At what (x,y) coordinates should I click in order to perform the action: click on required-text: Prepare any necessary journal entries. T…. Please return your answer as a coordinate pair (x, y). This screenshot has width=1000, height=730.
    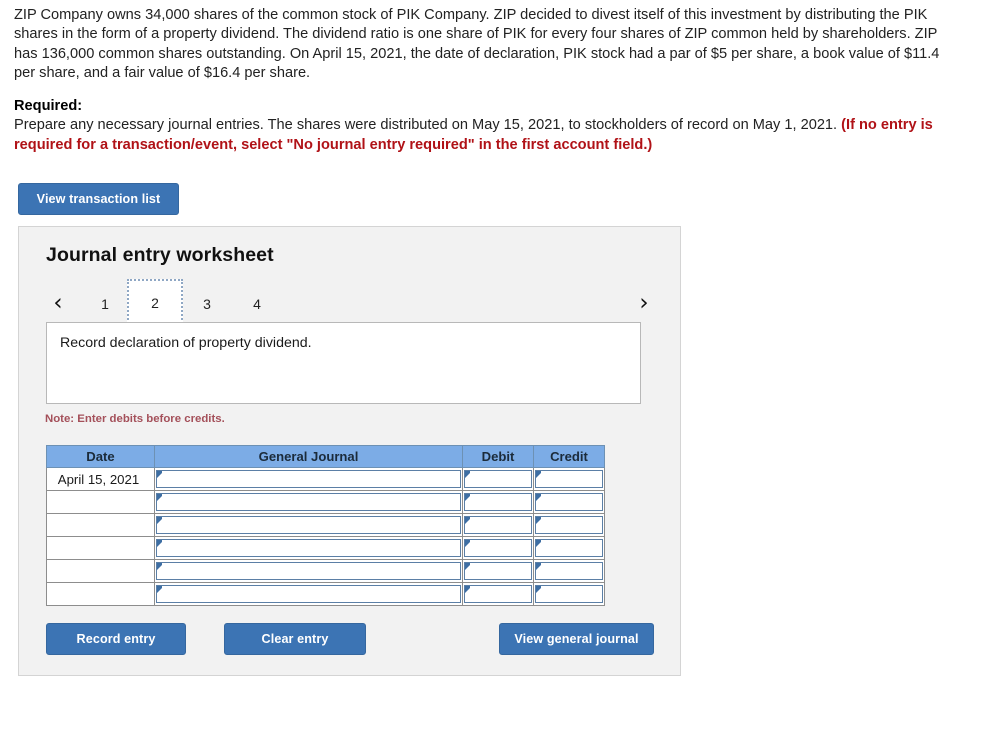
    Looking at the image, I should click on (428, 125).